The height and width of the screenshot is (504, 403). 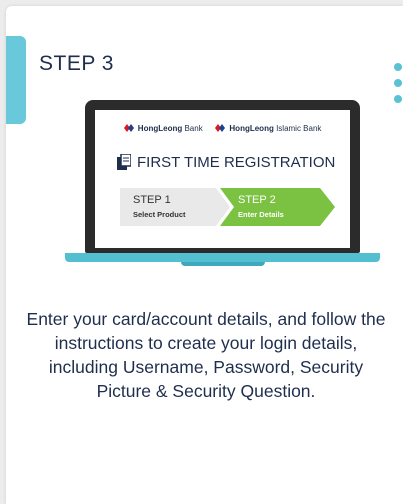 I want to click on step-1-subtitle: Select Product, so click(x=159, y=214).